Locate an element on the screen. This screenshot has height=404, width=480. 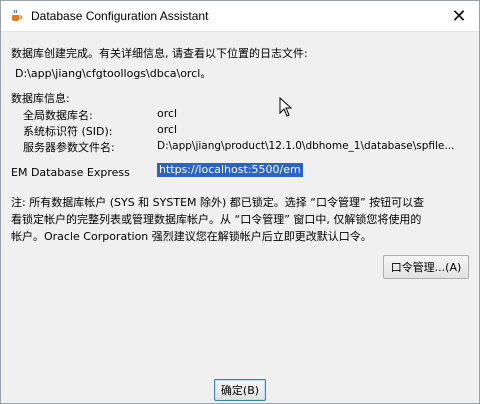
password-management-button: 口令管理...(A) is located at coordinates (426, 267).